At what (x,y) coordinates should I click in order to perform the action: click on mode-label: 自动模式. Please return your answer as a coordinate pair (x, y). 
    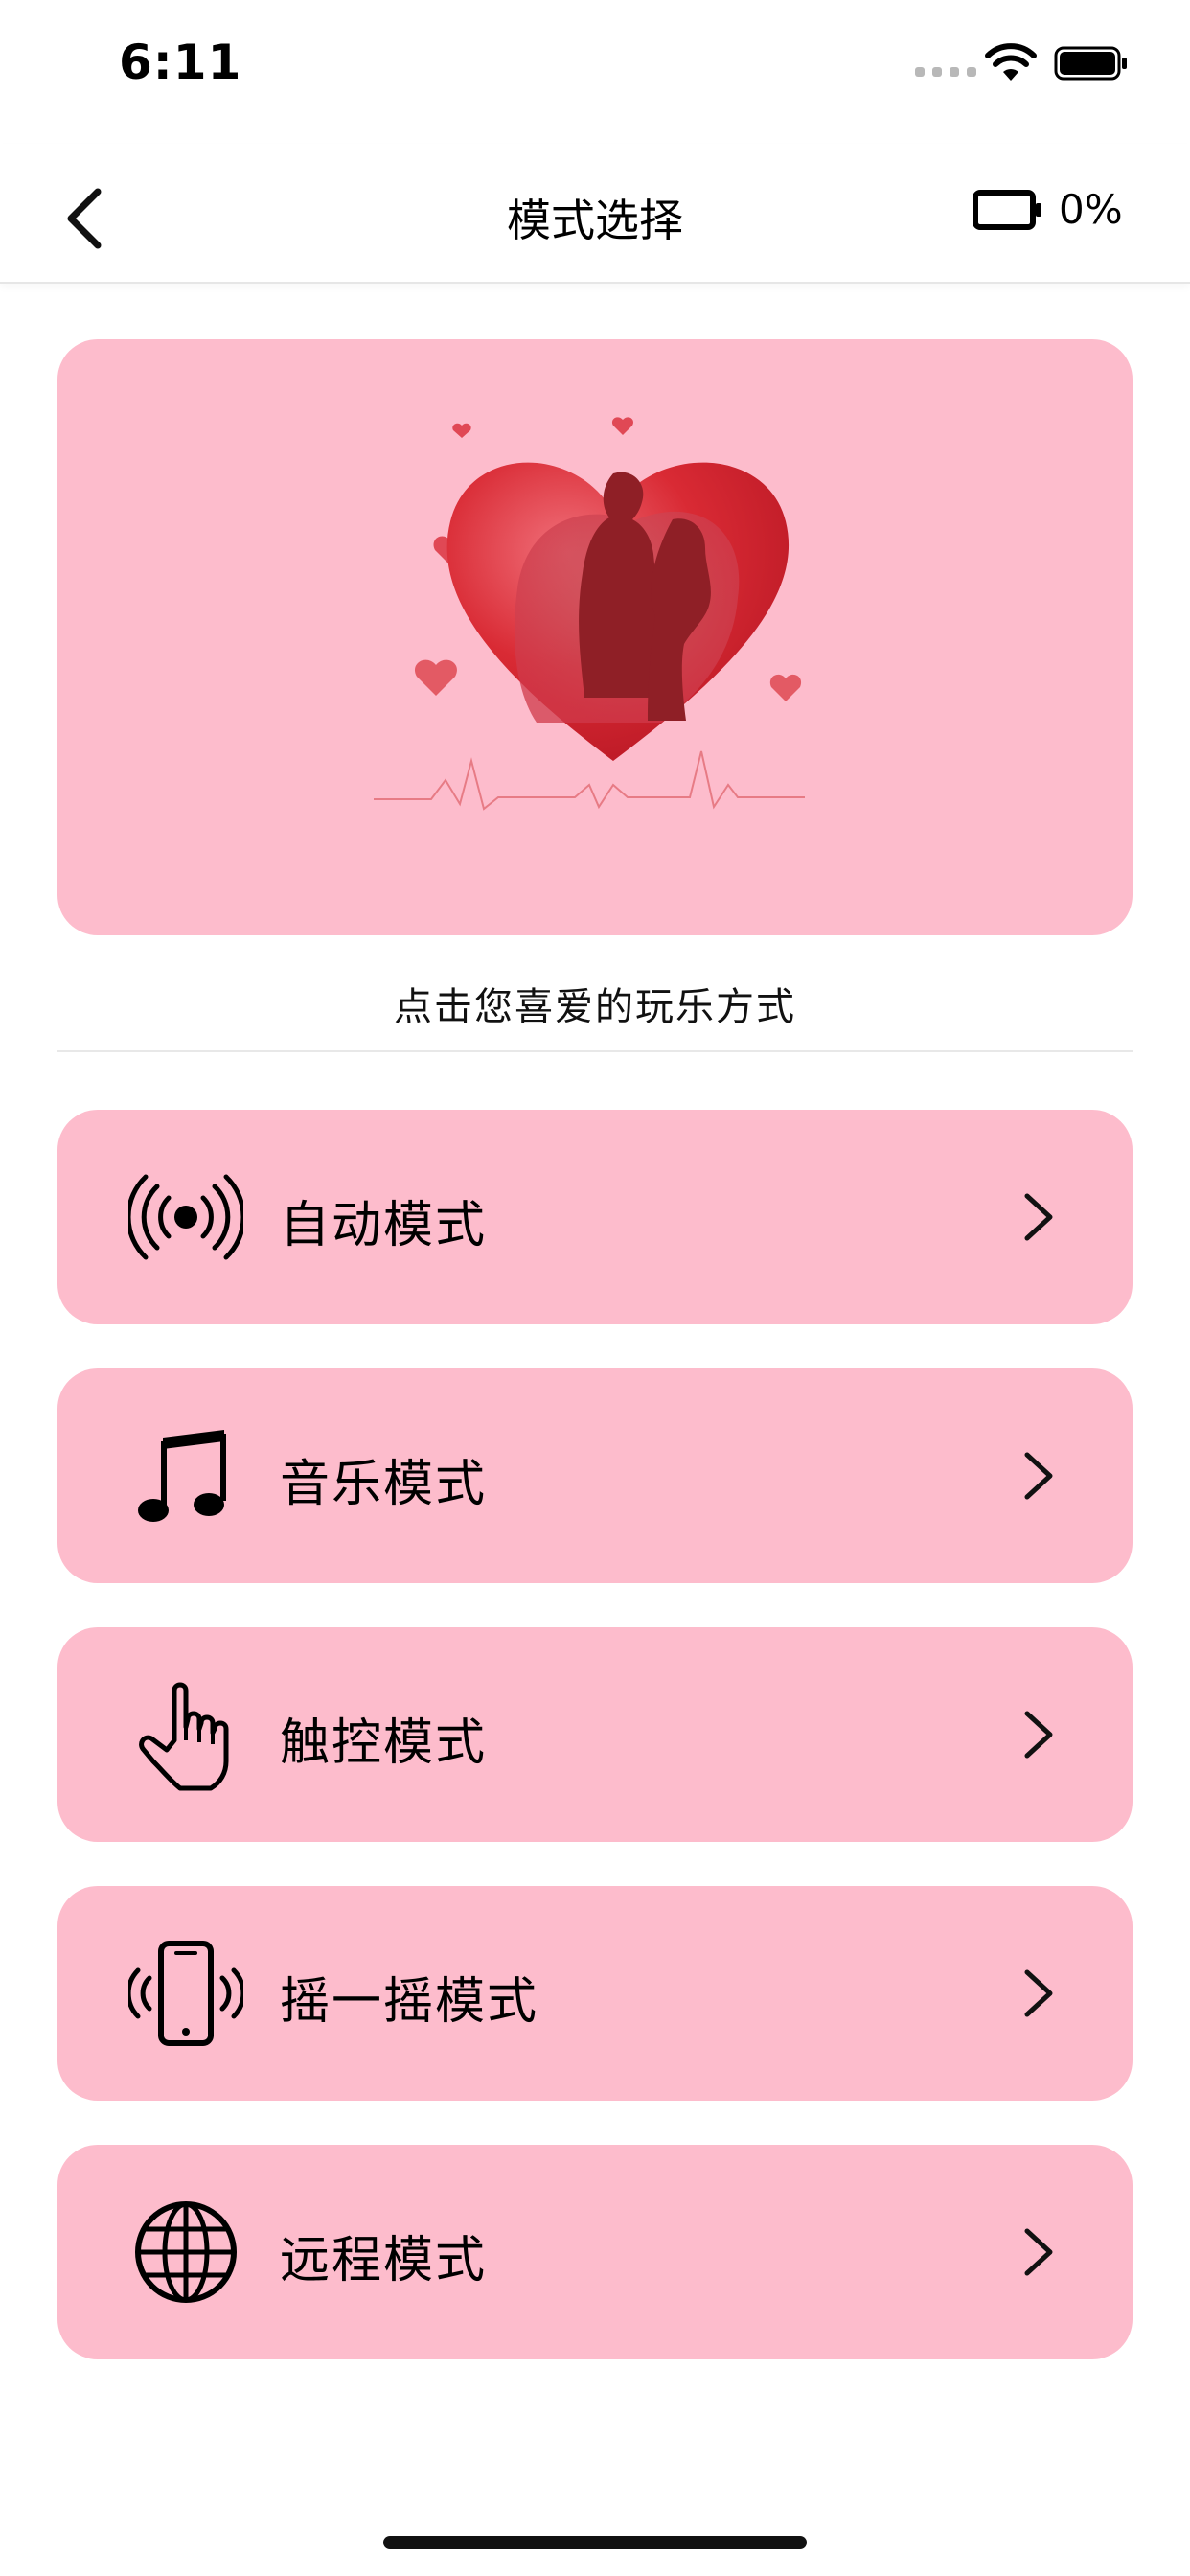
    Looking at the image, I should click on (384, 1225).